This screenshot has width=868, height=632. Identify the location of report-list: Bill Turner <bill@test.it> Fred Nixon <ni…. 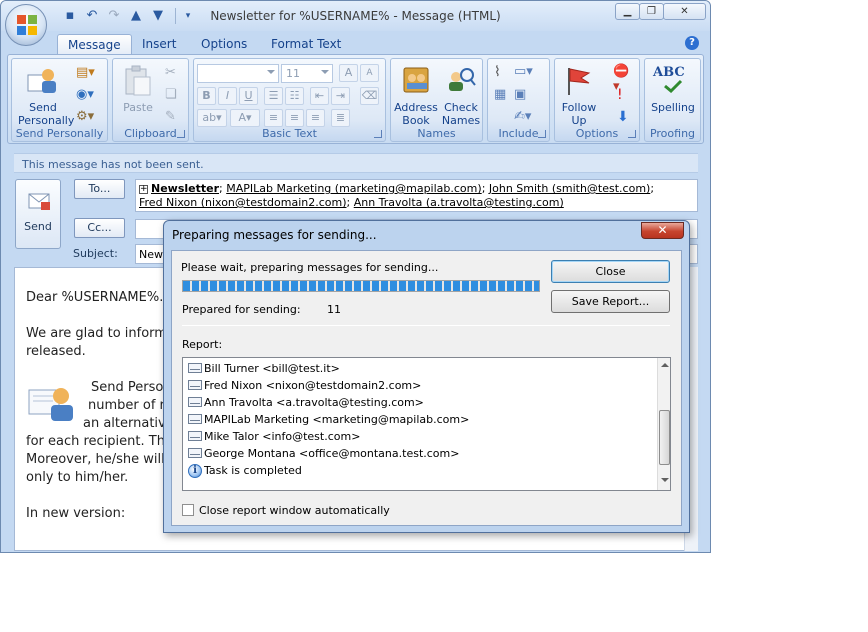
(426, 424).